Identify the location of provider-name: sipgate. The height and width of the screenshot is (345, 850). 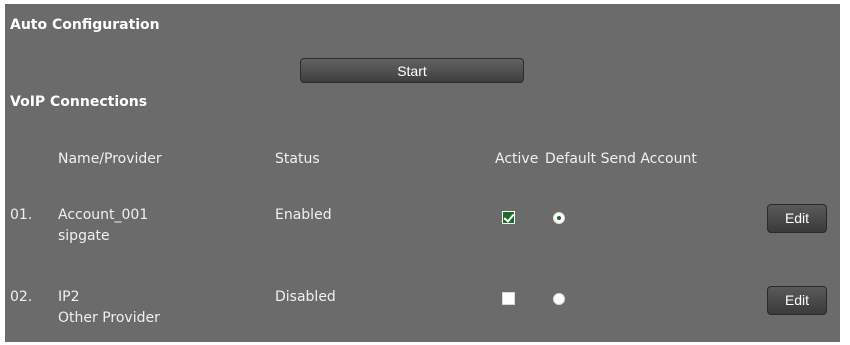
(84, 236).